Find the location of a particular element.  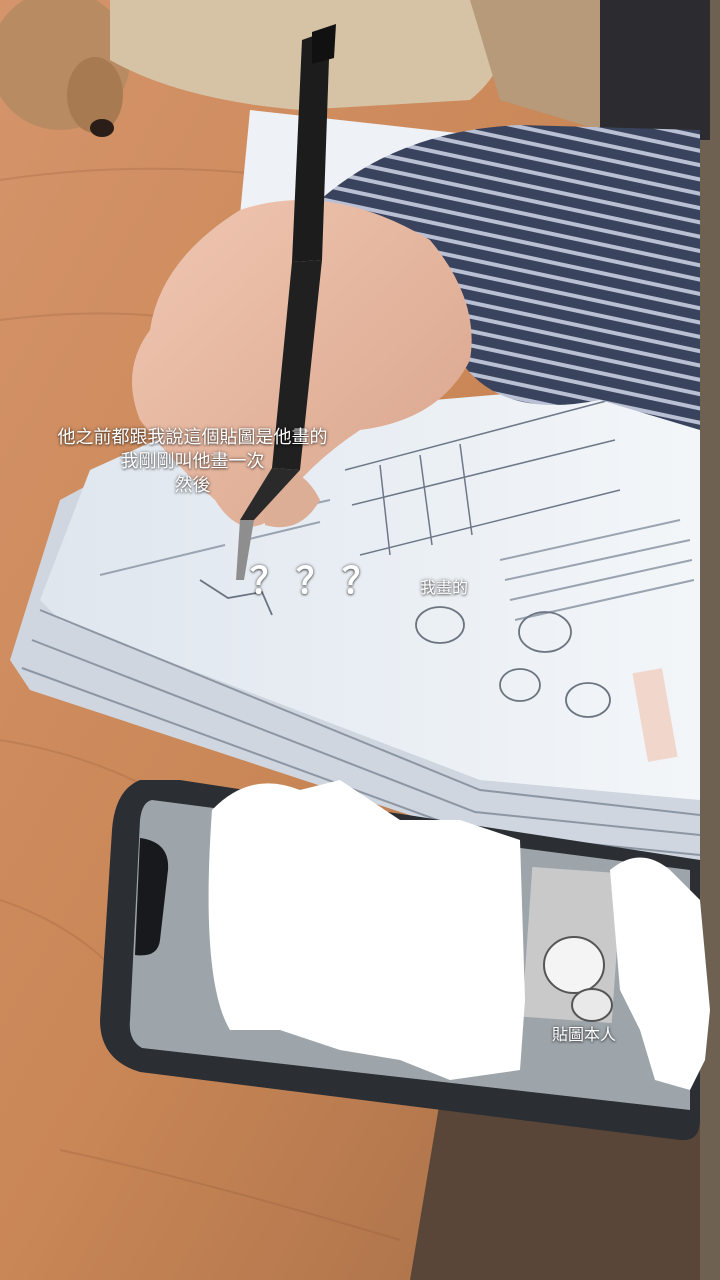

my-drawing-label: 我畫的 is located at coordinates (444, 587).